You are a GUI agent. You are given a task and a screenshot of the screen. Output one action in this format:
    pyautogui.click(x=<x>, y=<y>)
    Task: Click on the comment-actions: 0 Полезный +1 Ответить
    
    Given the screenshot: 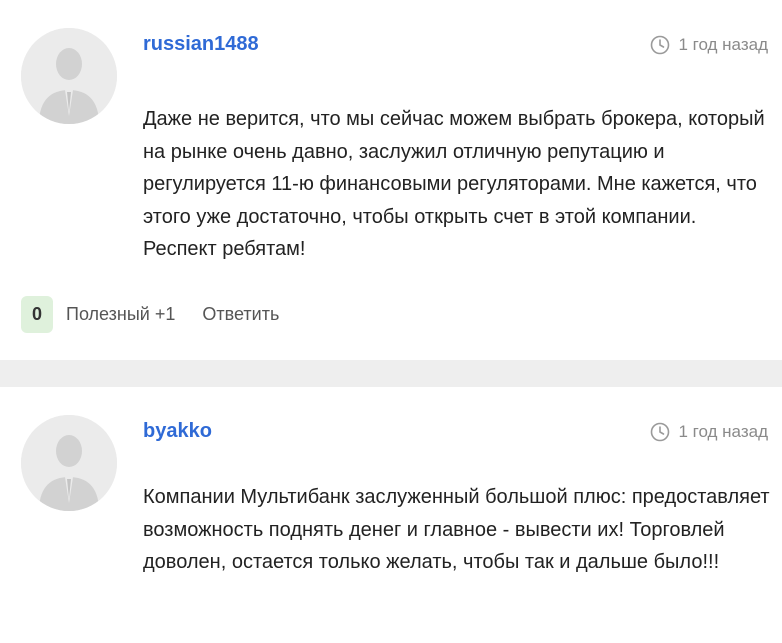 What is the action you would take?
    pyautogui.click(x=150, y=314)
    